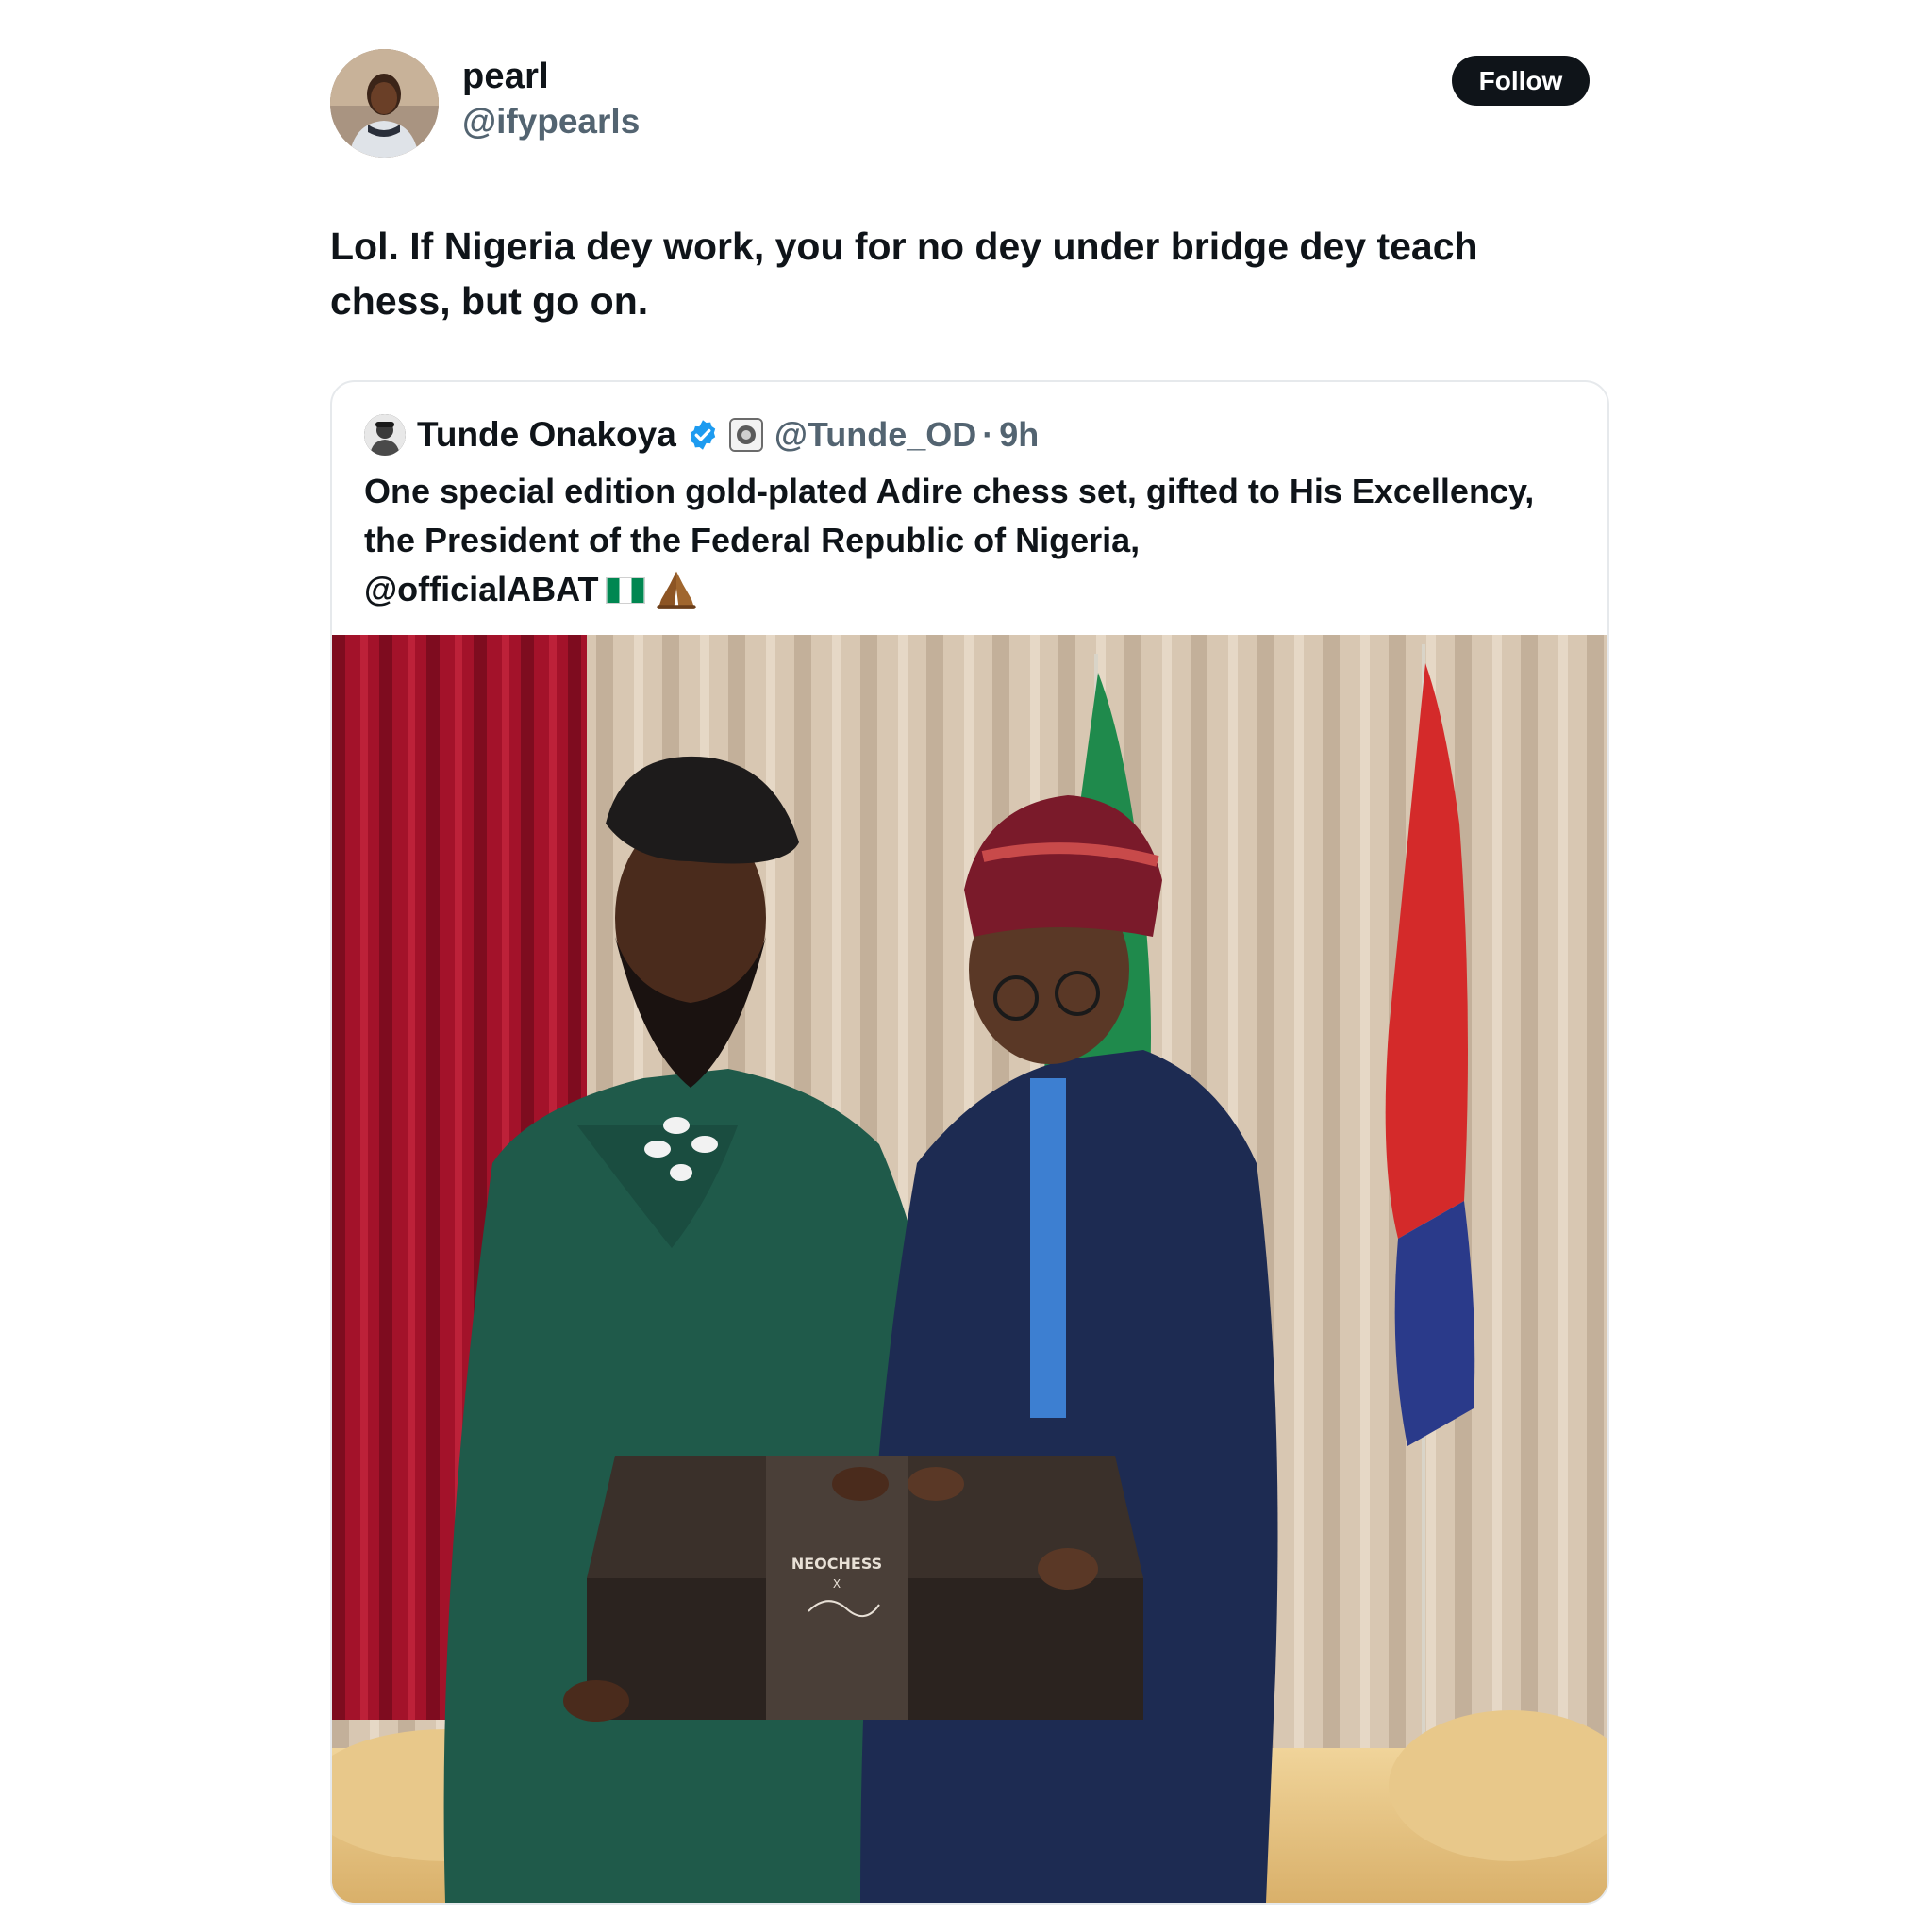 The image size is (1932, 1932). I want to click on verified-badge-icon, so click(703, 435).